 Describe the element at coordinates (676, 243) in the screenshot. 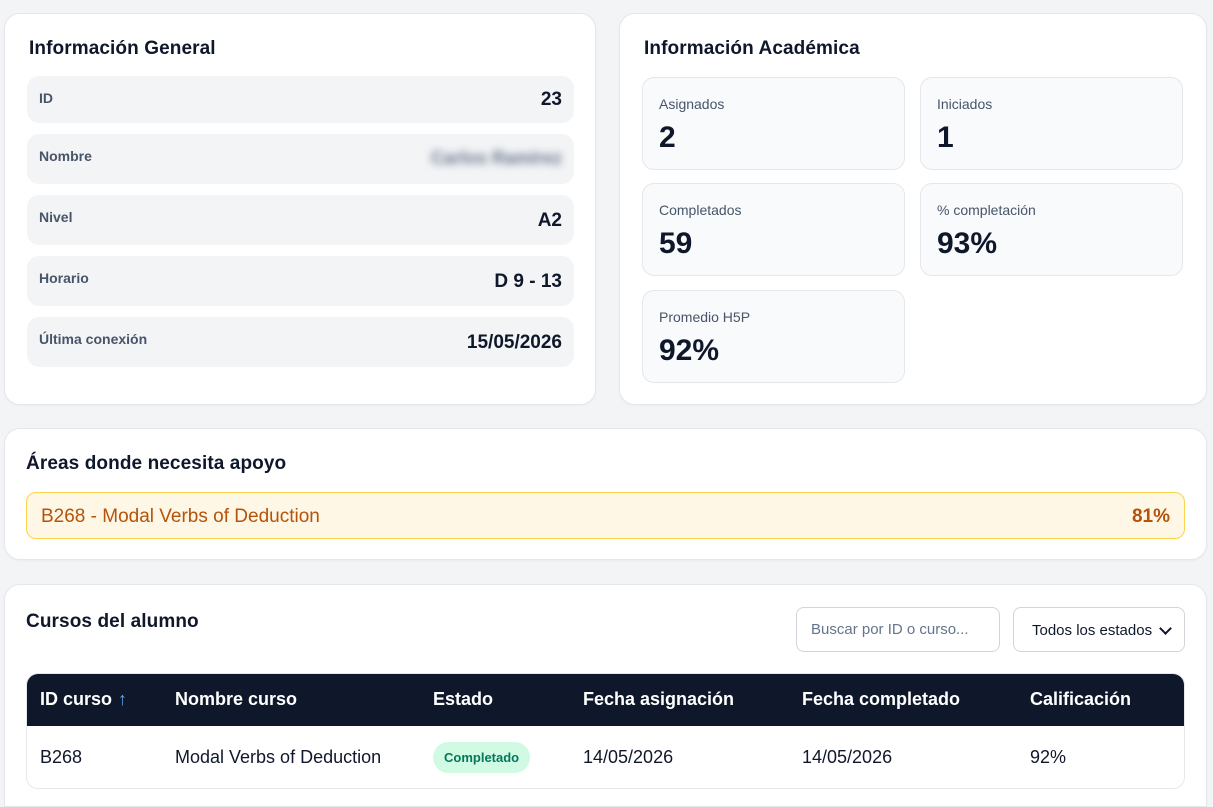

I see `stat-value: 59` at that location.